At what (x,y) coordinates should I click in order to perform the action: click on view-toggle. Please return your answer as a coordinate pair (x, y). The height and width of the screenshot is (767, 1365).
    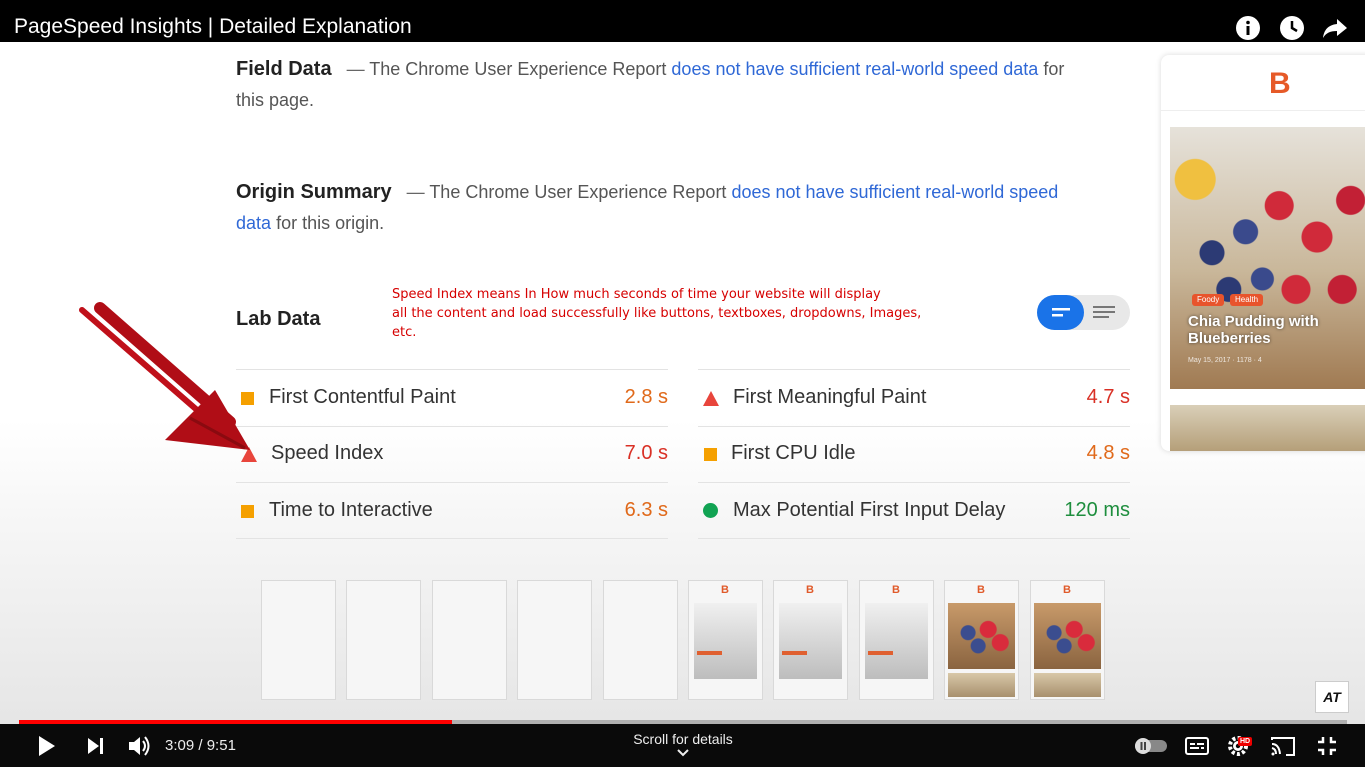
    Looking at the image, I should click on (1083, 312).